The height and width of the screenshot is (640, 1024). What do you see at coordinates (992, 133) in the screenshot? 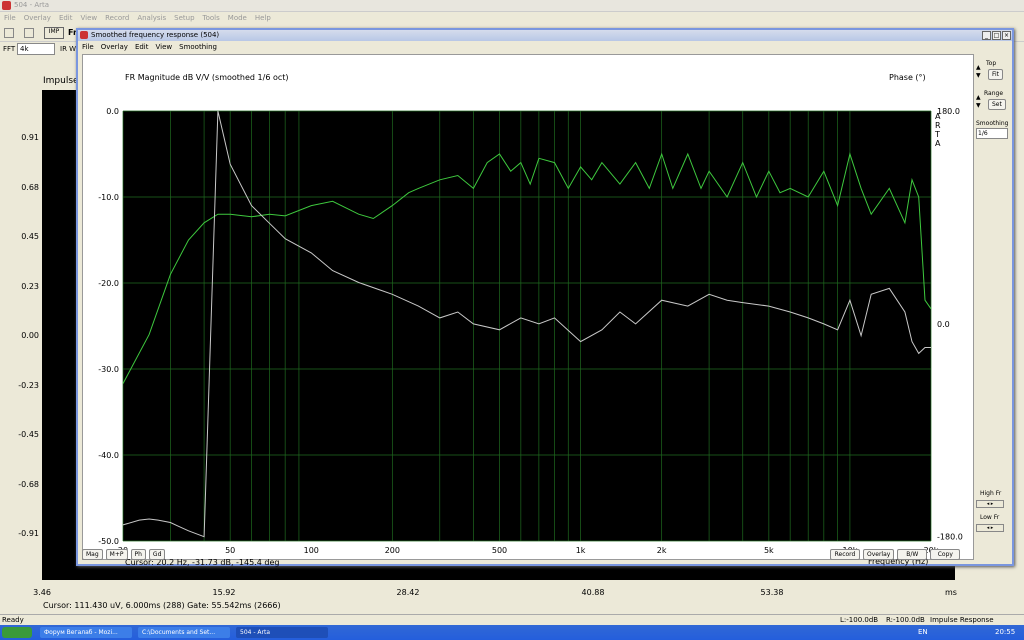
I see `smoothing-select: 1/6` at bounding box center [992, 133].